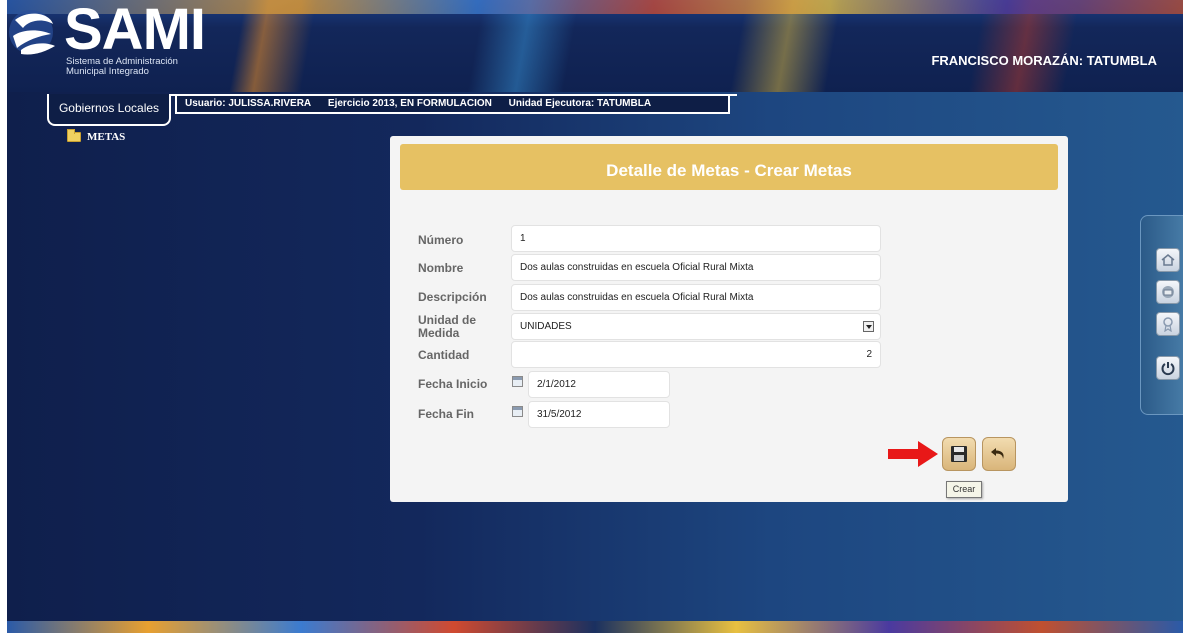 Image resolution: width=1183 pixels, height=633 pixels. I want to click on ejercicio-info: Ejercicio 2013, EN FORMULACION, so click(409, 103).